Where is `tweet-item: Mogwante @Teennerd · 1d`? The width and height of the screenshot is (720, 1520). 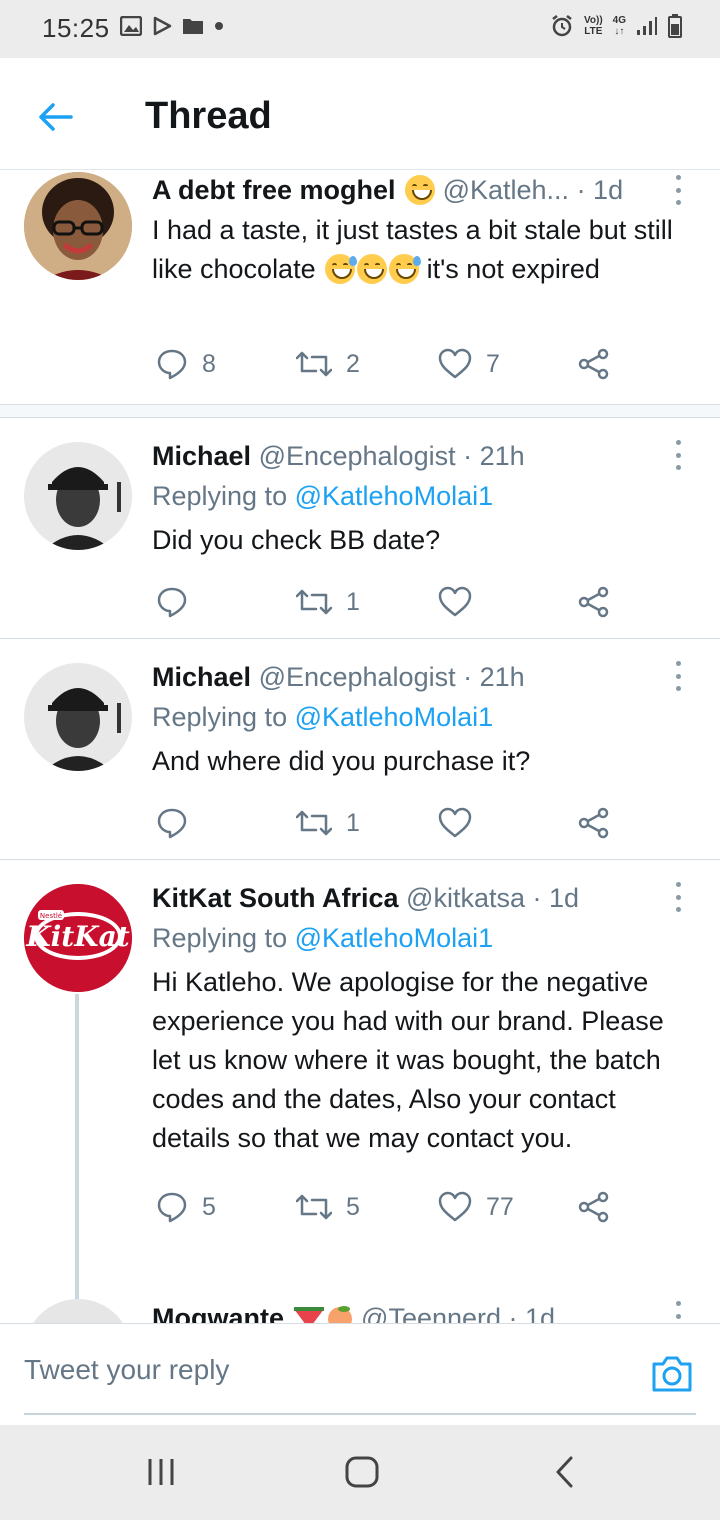
tweet-item: Mogwante @Teennerd · 1d is located at coordinates (360, 1310).